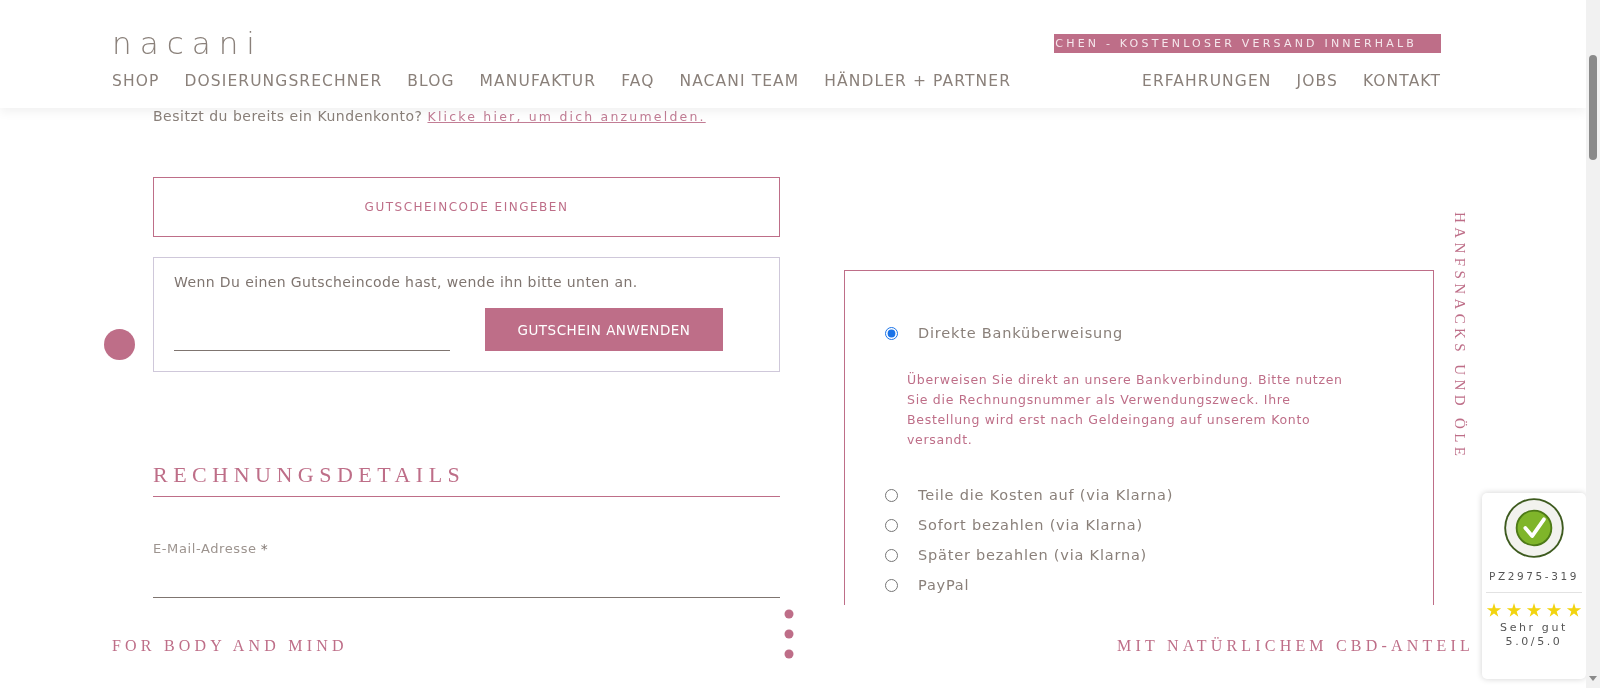  Describe the element at coordinates (466, 207) in the screenshot. I see `coupon-toggle: GUTSCHEINCODE EINGEBEN` at that location.